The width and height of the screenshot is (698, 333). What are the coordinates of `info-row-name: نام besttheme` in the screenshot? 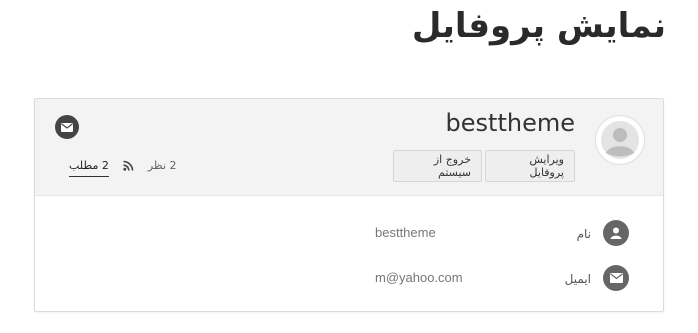 It's located at (349, 235).